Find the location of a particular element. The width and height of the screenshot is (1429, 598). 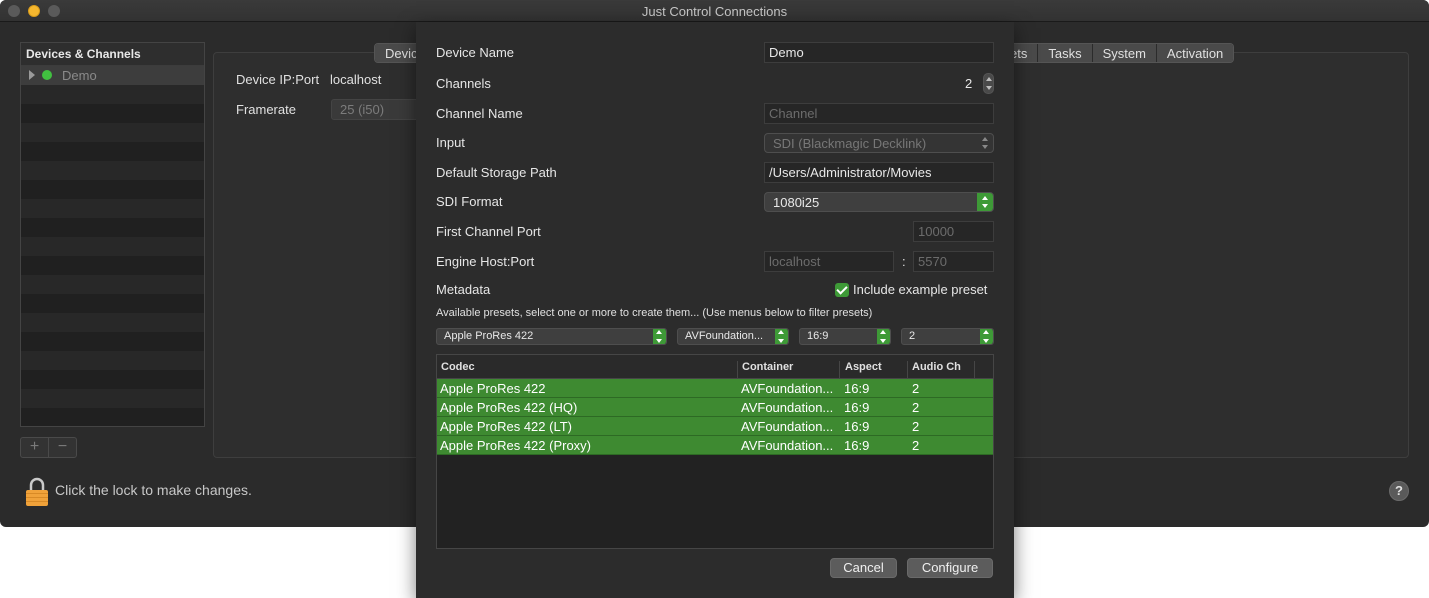

audio-filter-value: 2 is located at coordinates (912, 336).